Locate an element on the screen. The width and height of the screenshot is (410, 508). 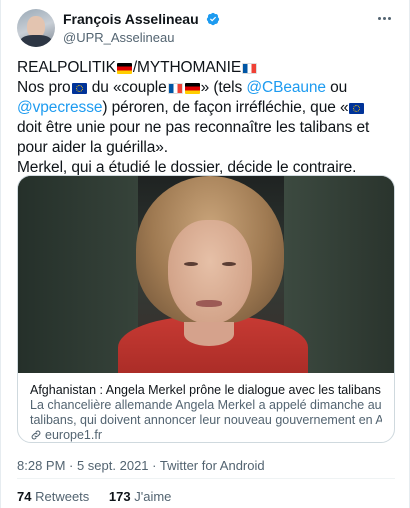
card-domain-text: europe1.fr is located at coordinates (73, 435).